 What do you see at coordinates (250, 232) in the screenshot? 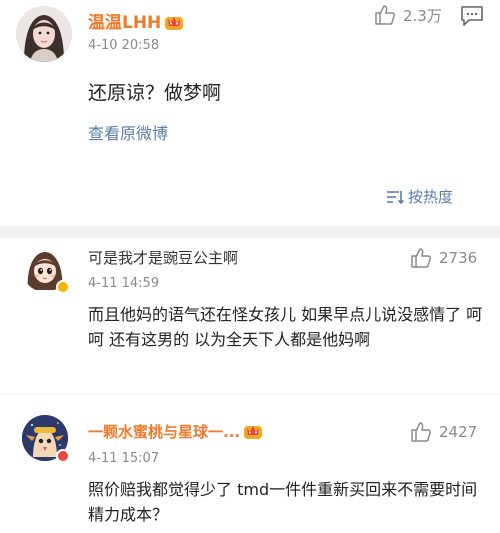
I see `section-divider` at bounding box center [250, 232].